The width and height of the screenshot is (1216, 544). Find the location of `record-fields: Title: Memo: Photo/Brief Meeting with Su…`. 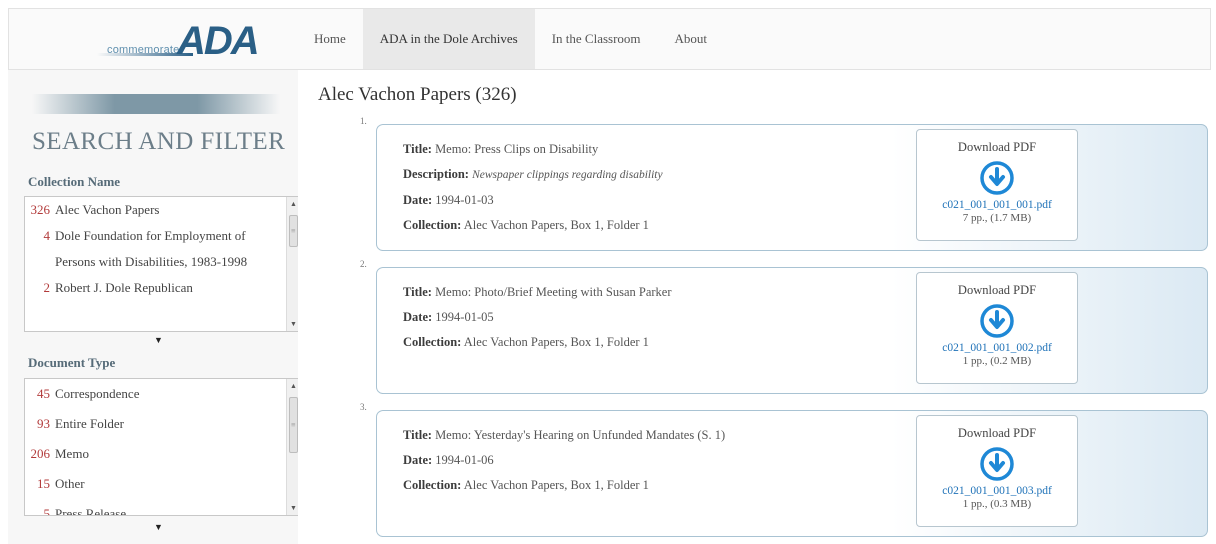

record-fields: Title: Memo: Photo/Brief Meeting with Su… is located at coordinates (653, 317).